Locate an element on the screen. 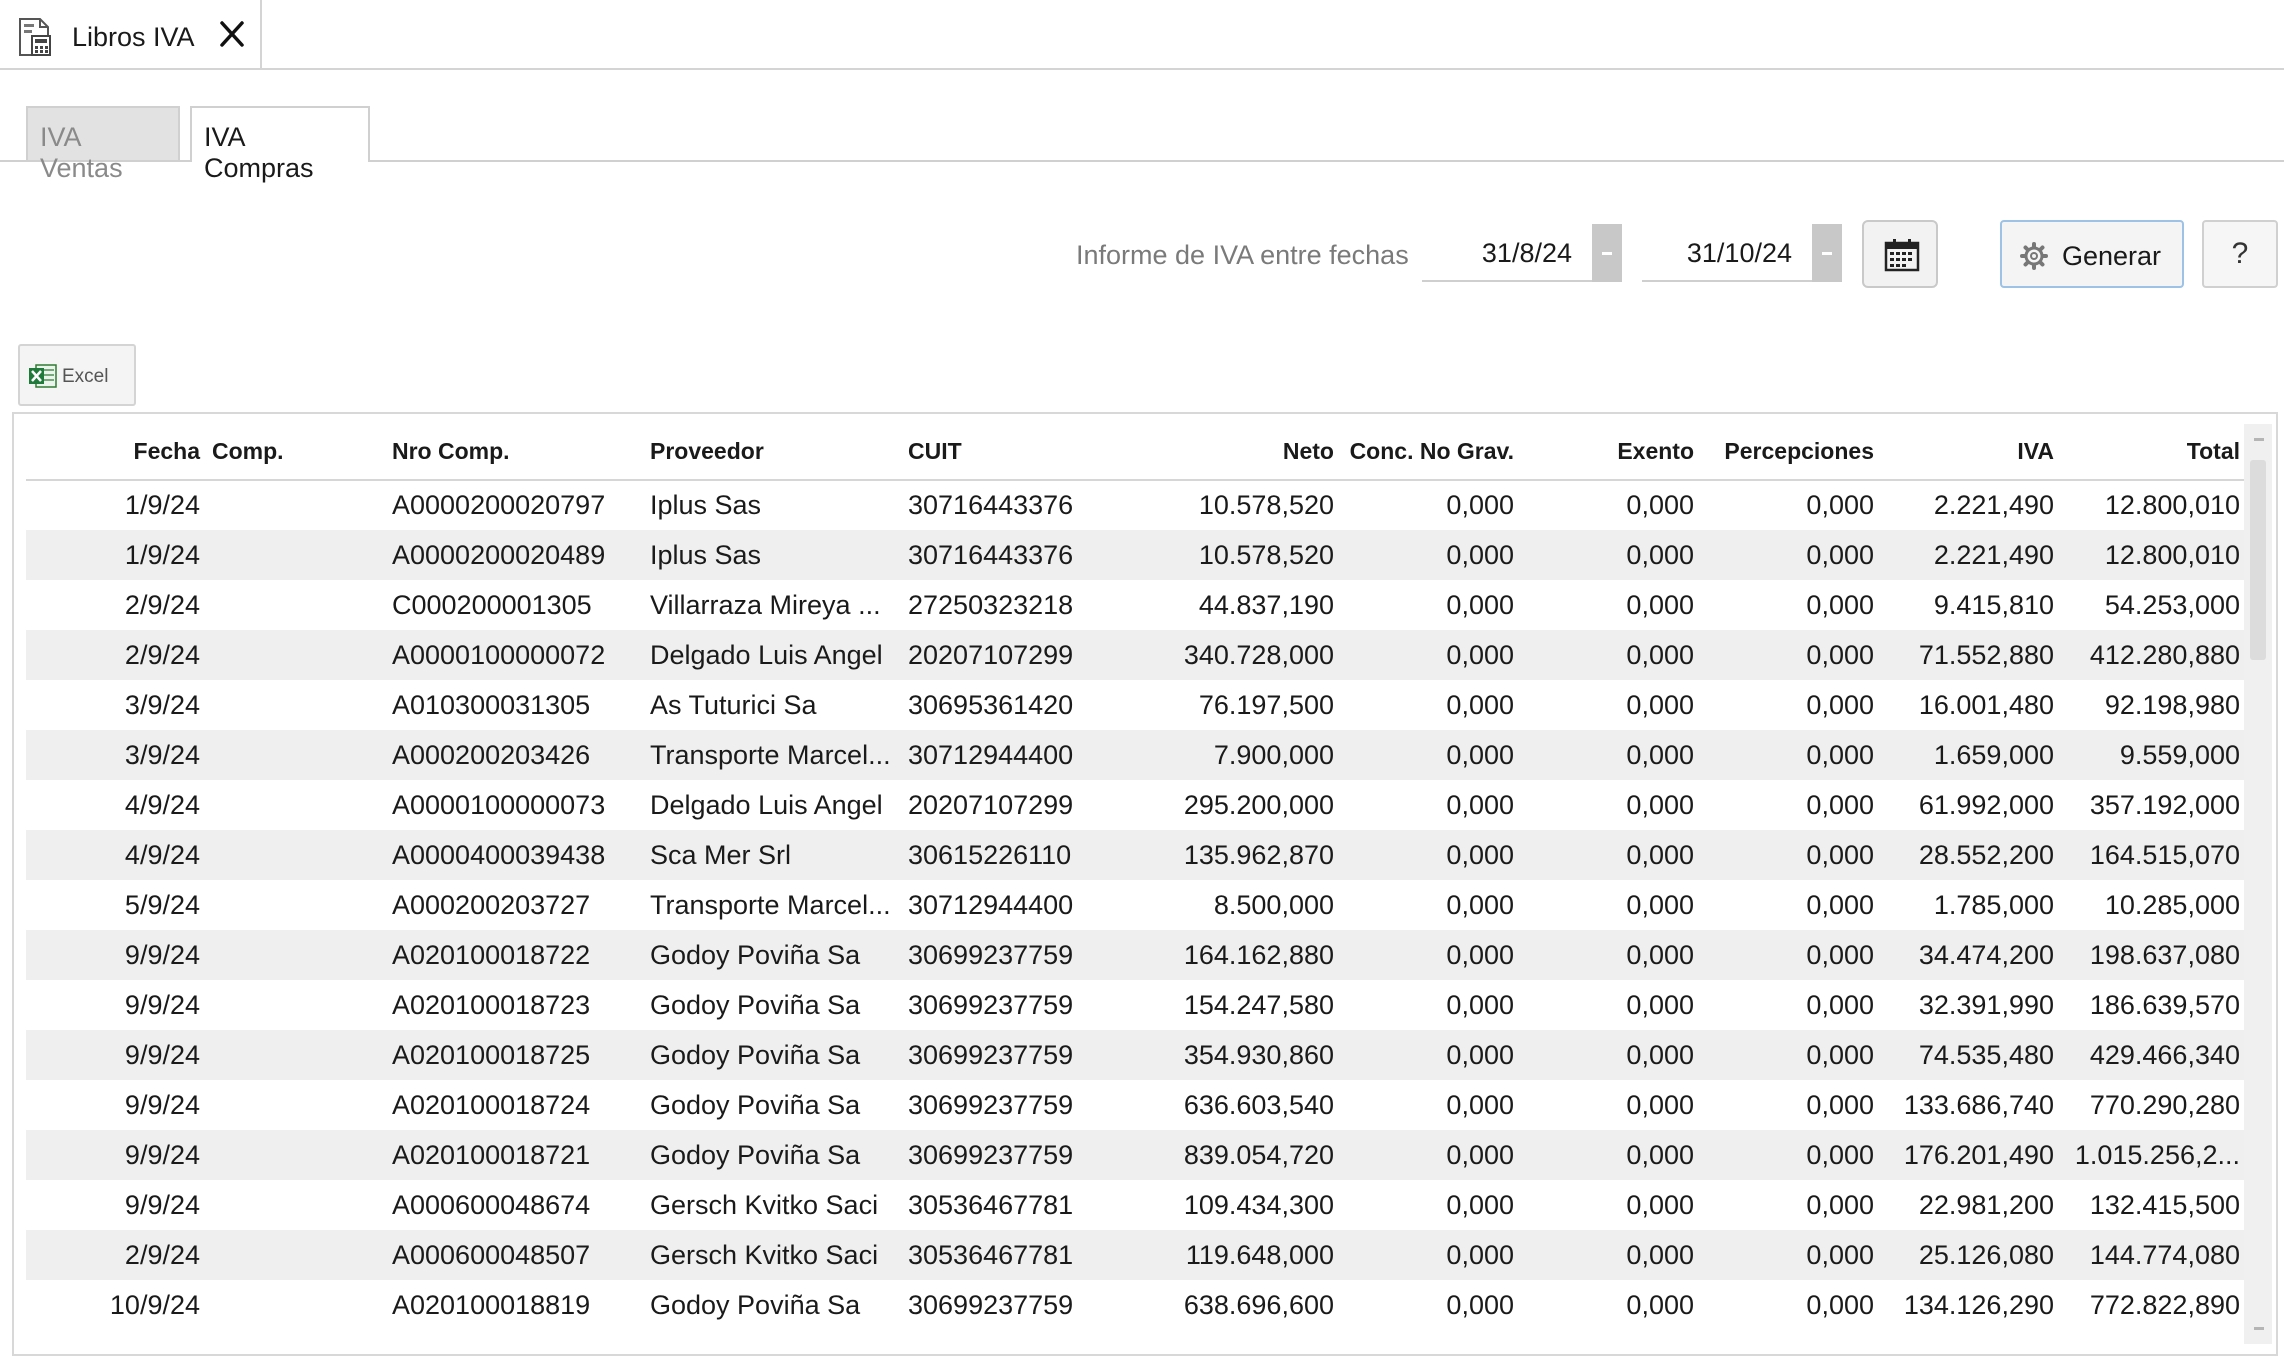 The width and height of the screenshot is (2284, 1362). cell-total: 12.800,010 is located at coordinates (2153, 555).